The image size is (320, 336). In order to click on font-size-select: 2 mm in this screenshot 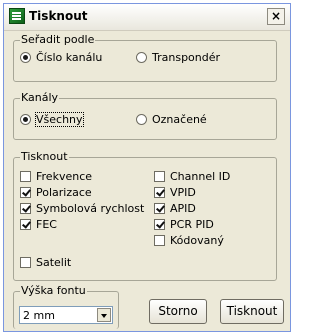, I will do `click(66, 315)`.